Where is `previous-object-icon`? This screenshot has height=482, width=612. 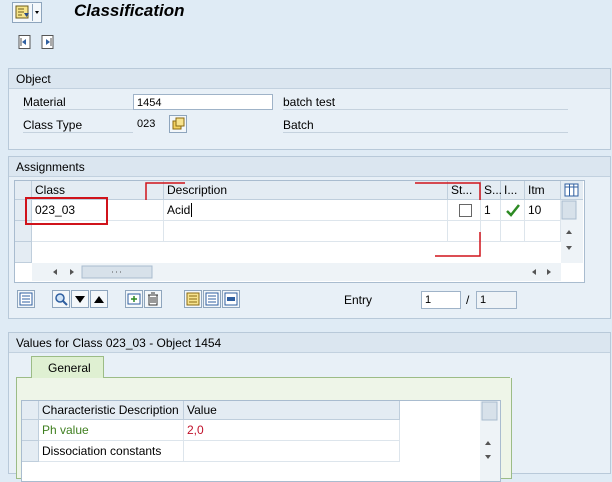 previous-object-icon is located at coordinates (25, 42).